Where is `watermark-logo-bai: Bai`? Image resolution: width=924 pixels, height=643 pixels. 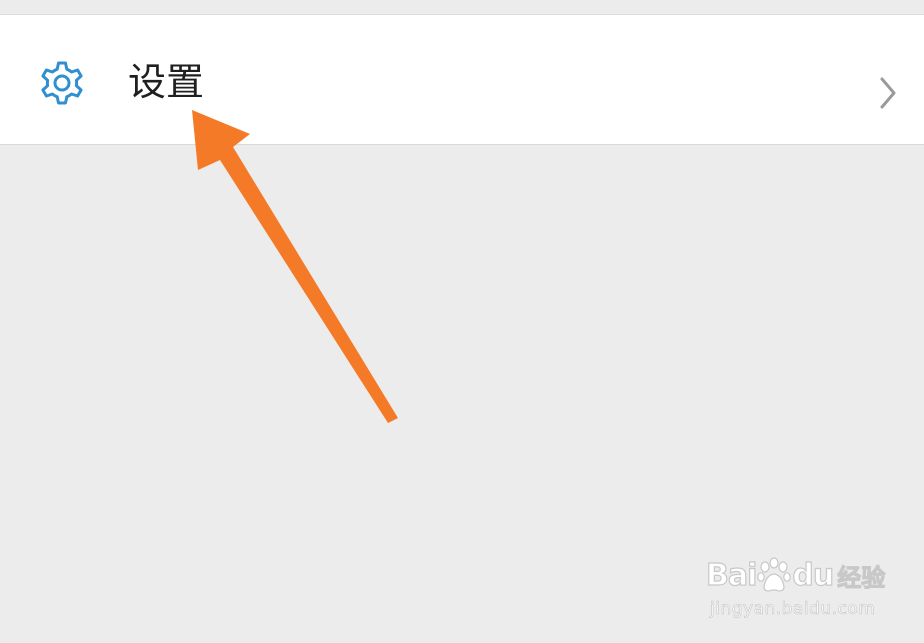
watermark-logo-bai: Bai is located at coordinates (731, 575).